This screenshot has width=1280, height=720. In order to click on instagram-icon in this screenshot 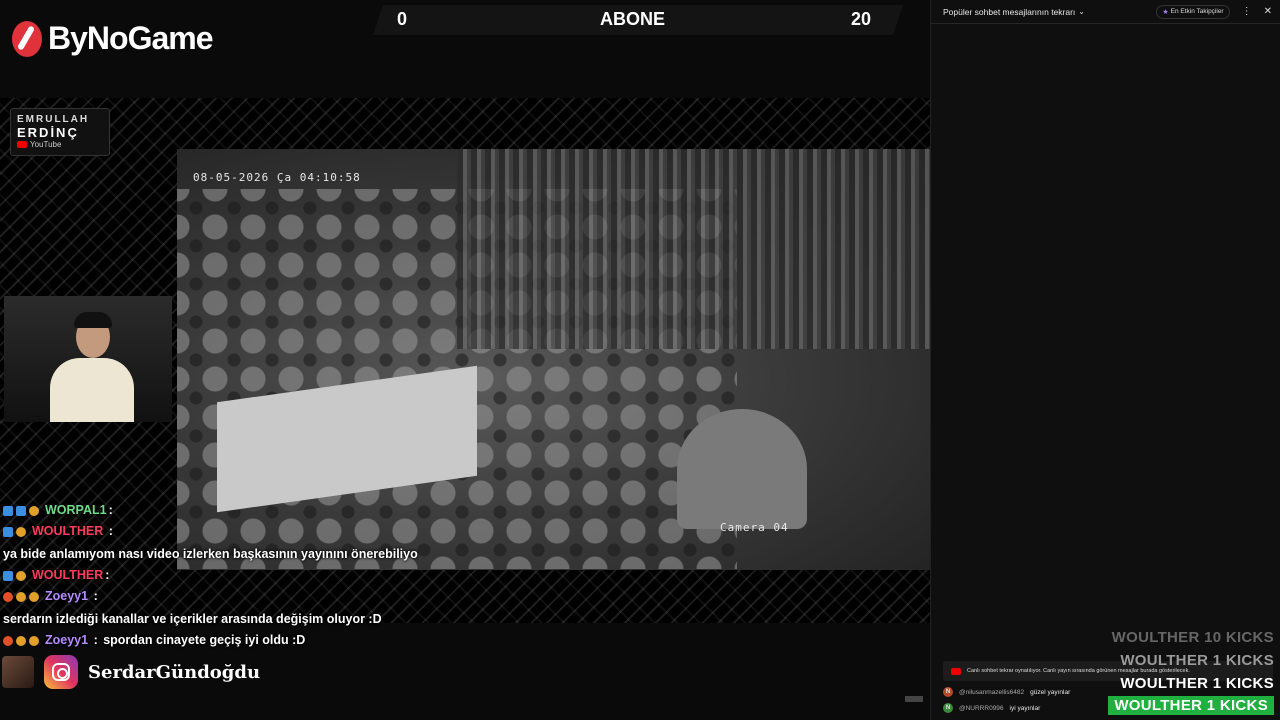, I will do `click(61, 672)`.